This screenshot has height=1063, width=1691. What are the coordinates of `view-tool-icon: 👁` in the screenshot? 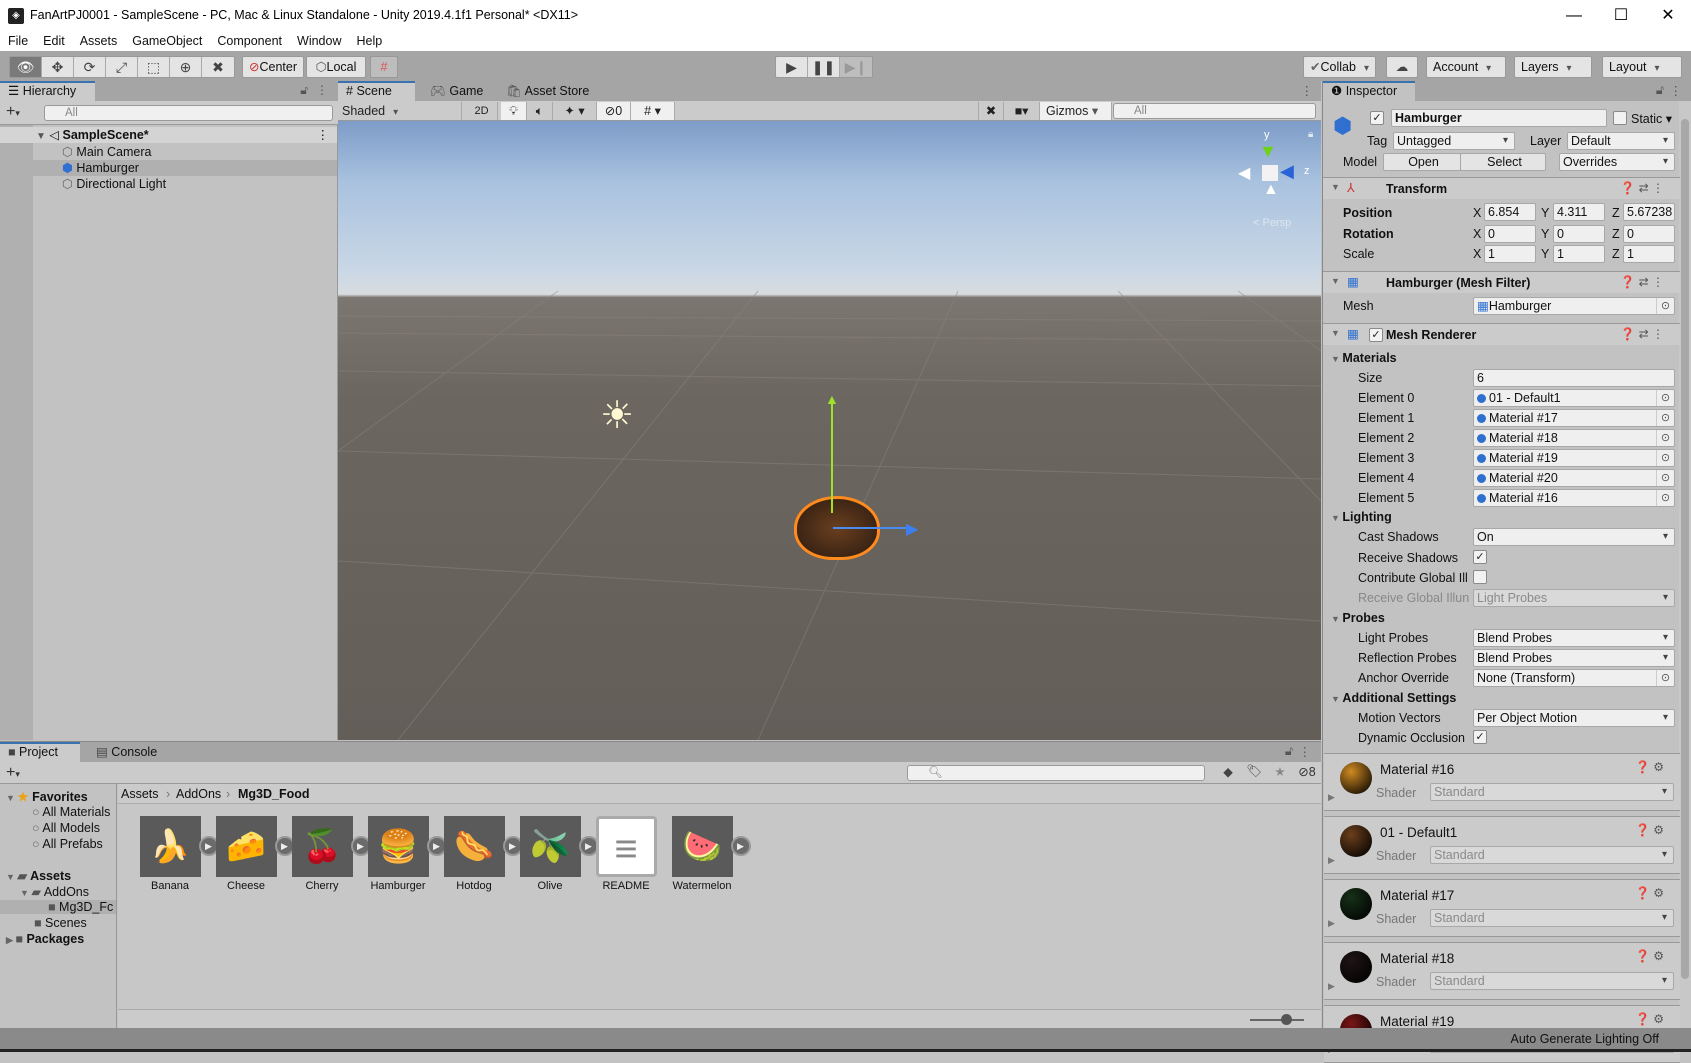 It's located at (26, 67).